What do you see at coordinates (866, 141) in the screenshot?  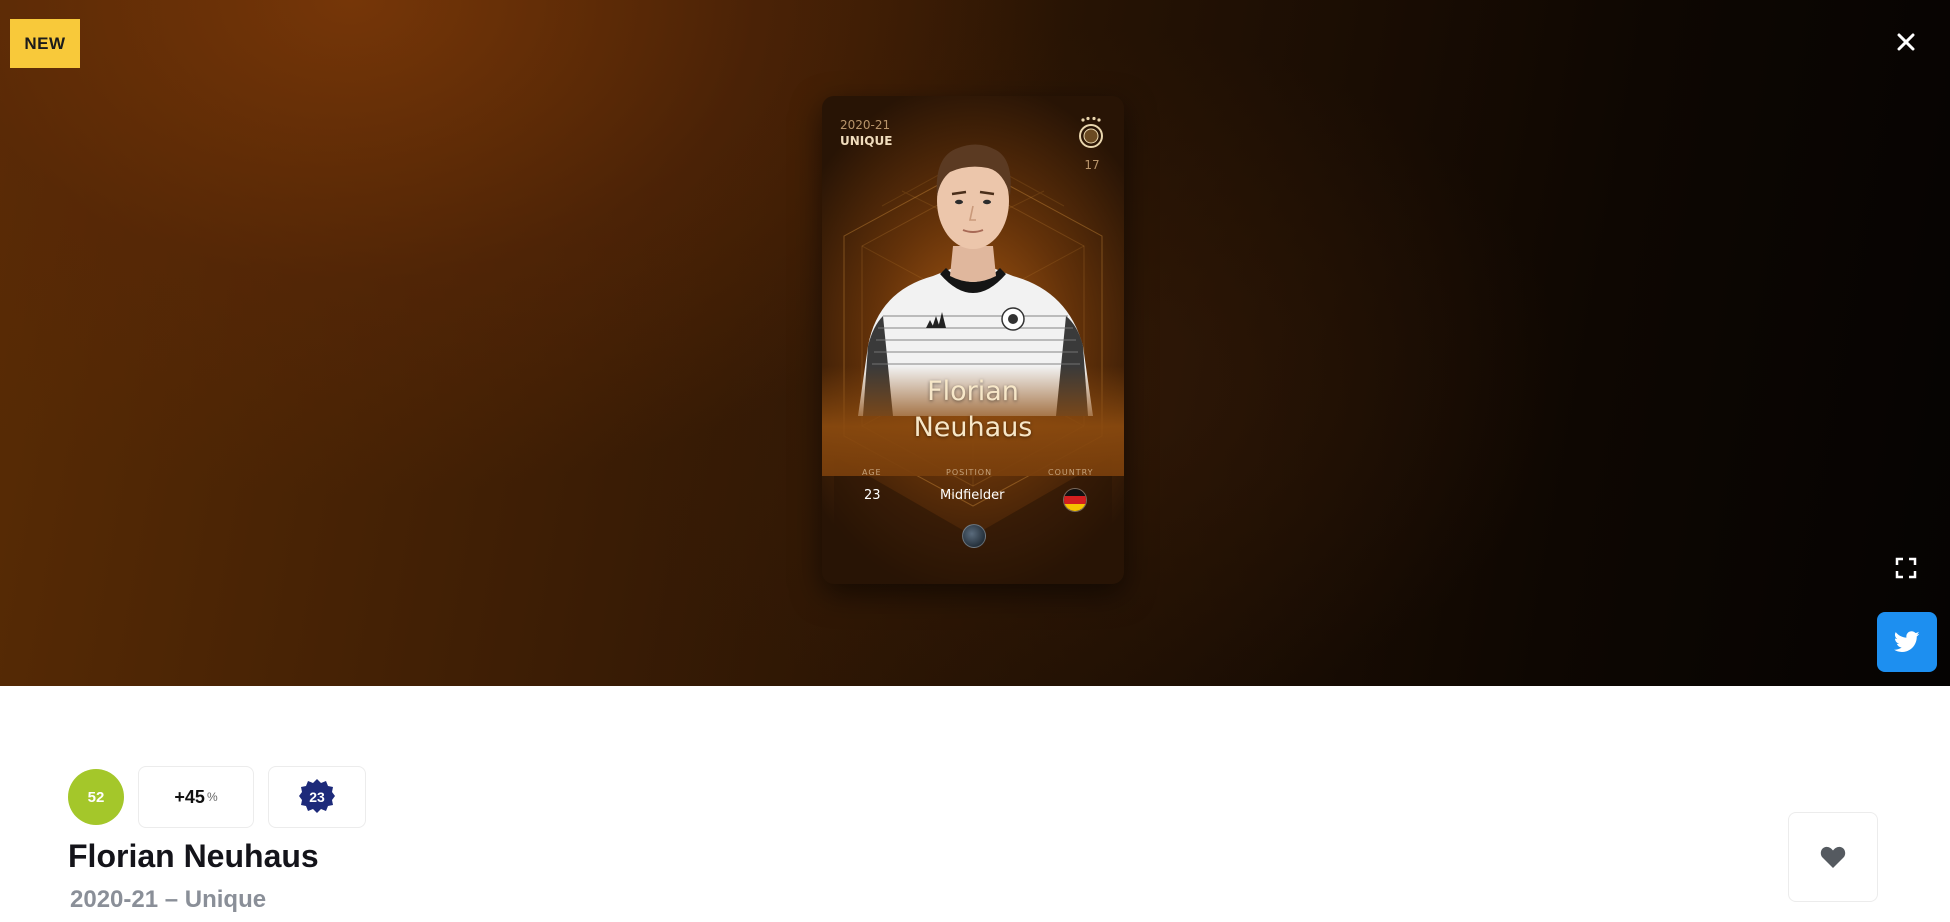 I see `card-rarity: UNIQUE` at bounding box center [866, 141].